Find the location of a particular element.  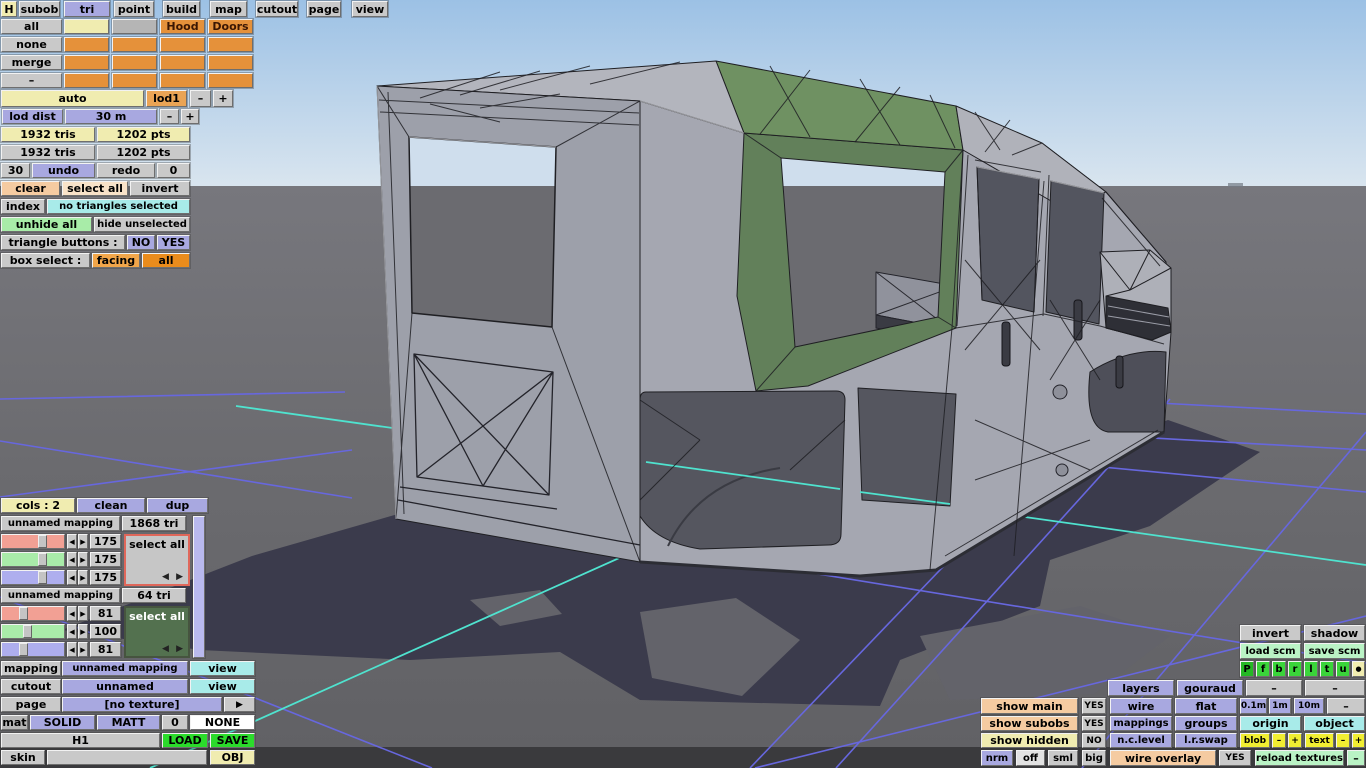

tab-cutout: cutout is located at coordinates (277, 9).